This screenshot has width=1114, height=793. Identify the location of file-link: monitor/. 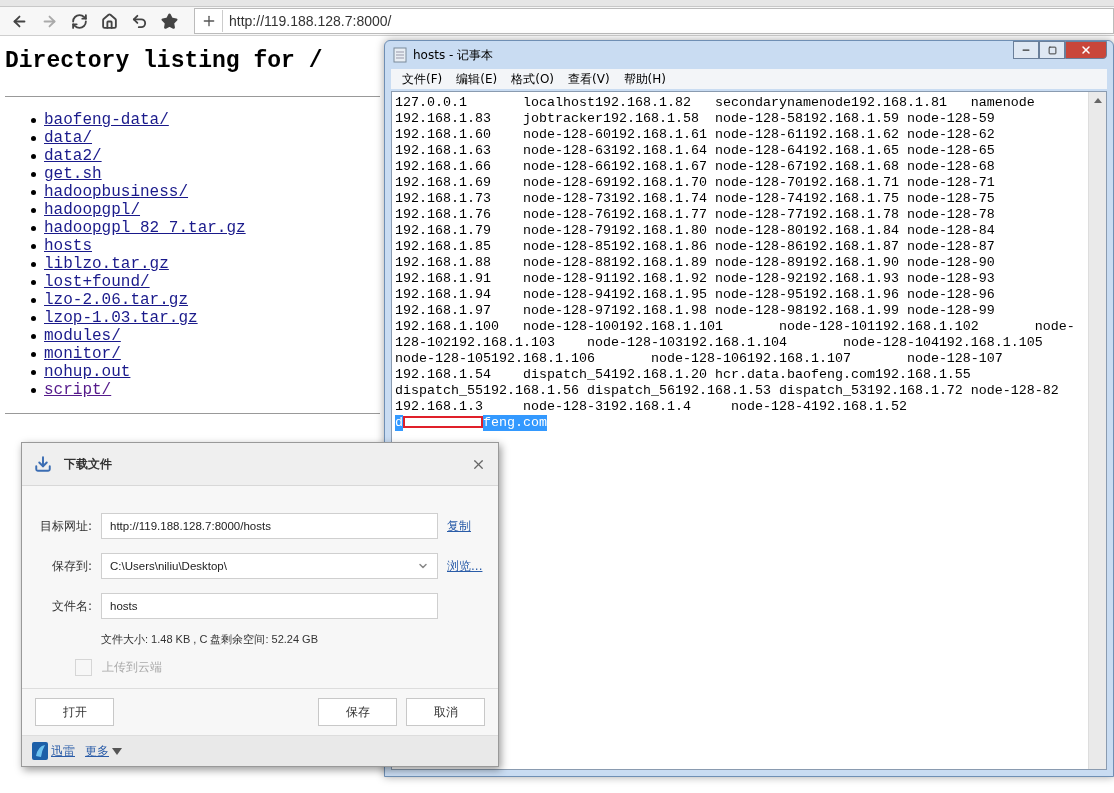
(82, 354).